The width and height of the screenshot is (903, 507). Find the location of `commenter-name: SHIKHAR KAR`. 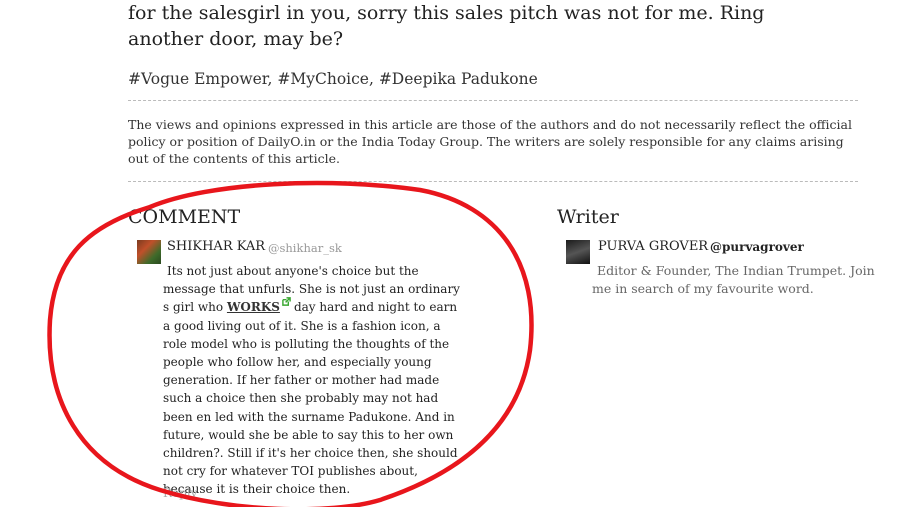

commenter-name: SHIKHAR KAR is located at coordinates (216, 246).